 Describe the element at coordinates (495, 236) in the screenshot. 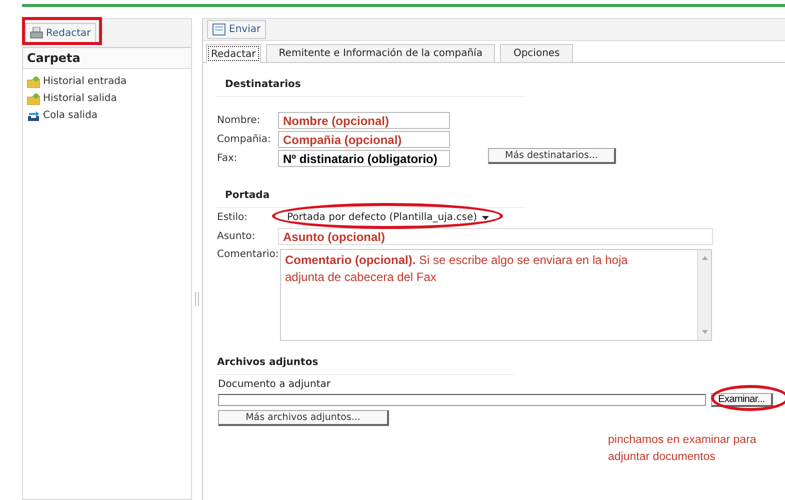

I see `input-field: Asunto (opcional)` at that location.